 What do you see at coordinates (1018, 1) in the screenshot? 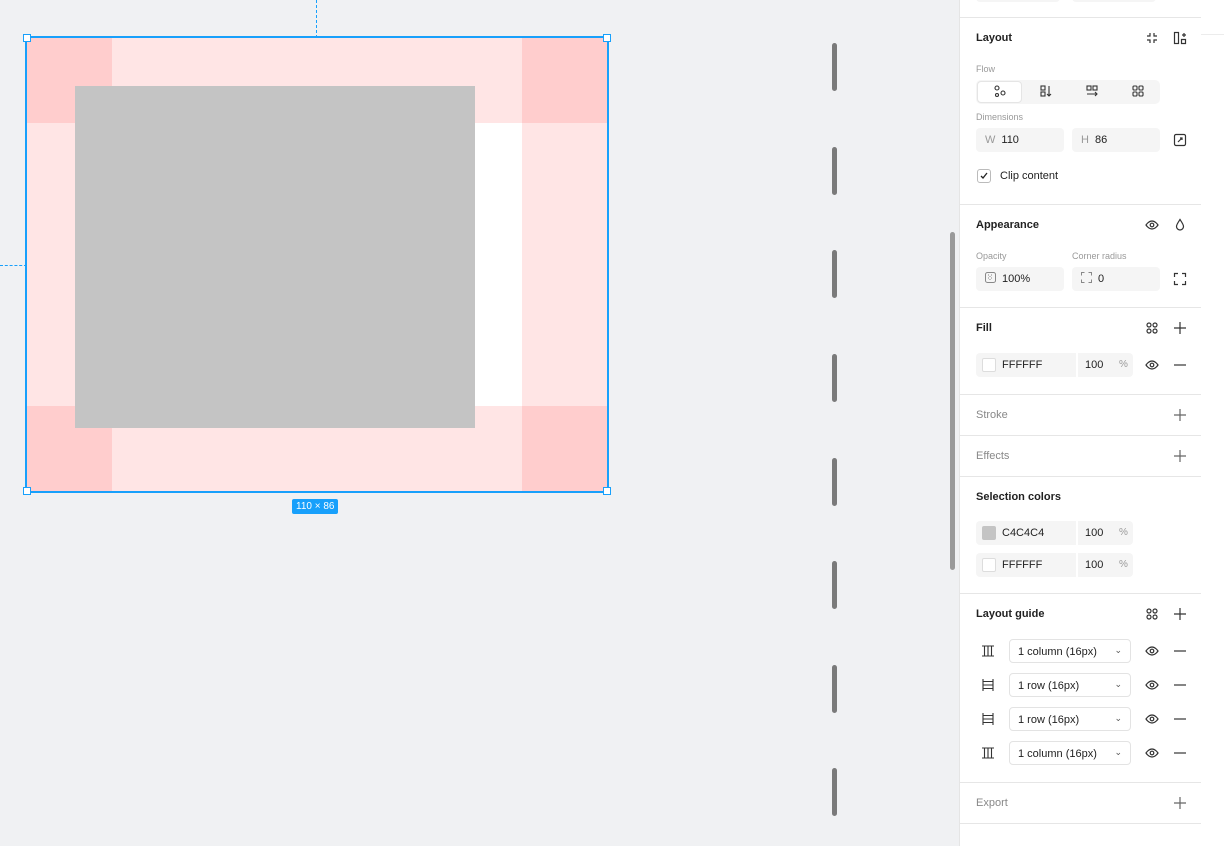
I see `partial-field-left` at bounding box center [1018, 1].